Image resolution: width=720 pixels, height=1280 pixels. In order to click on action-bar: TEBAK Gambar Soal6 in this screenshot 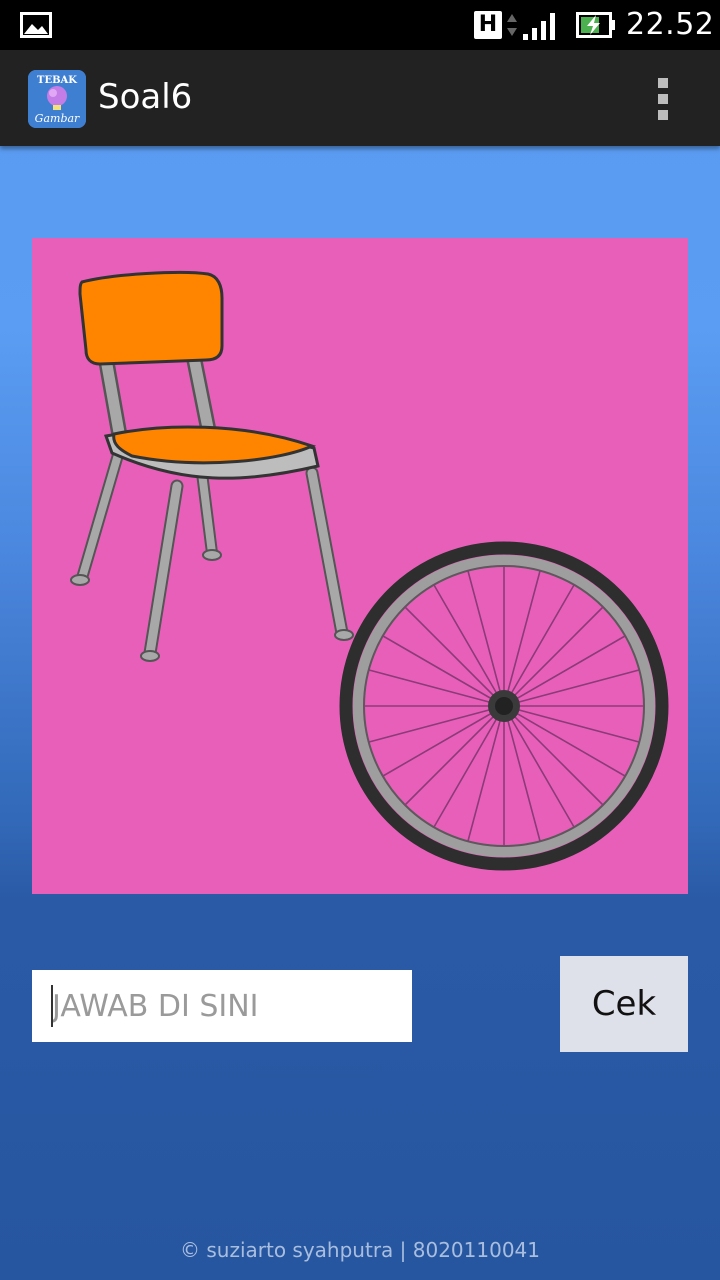, I will do `click(360, 98)`.